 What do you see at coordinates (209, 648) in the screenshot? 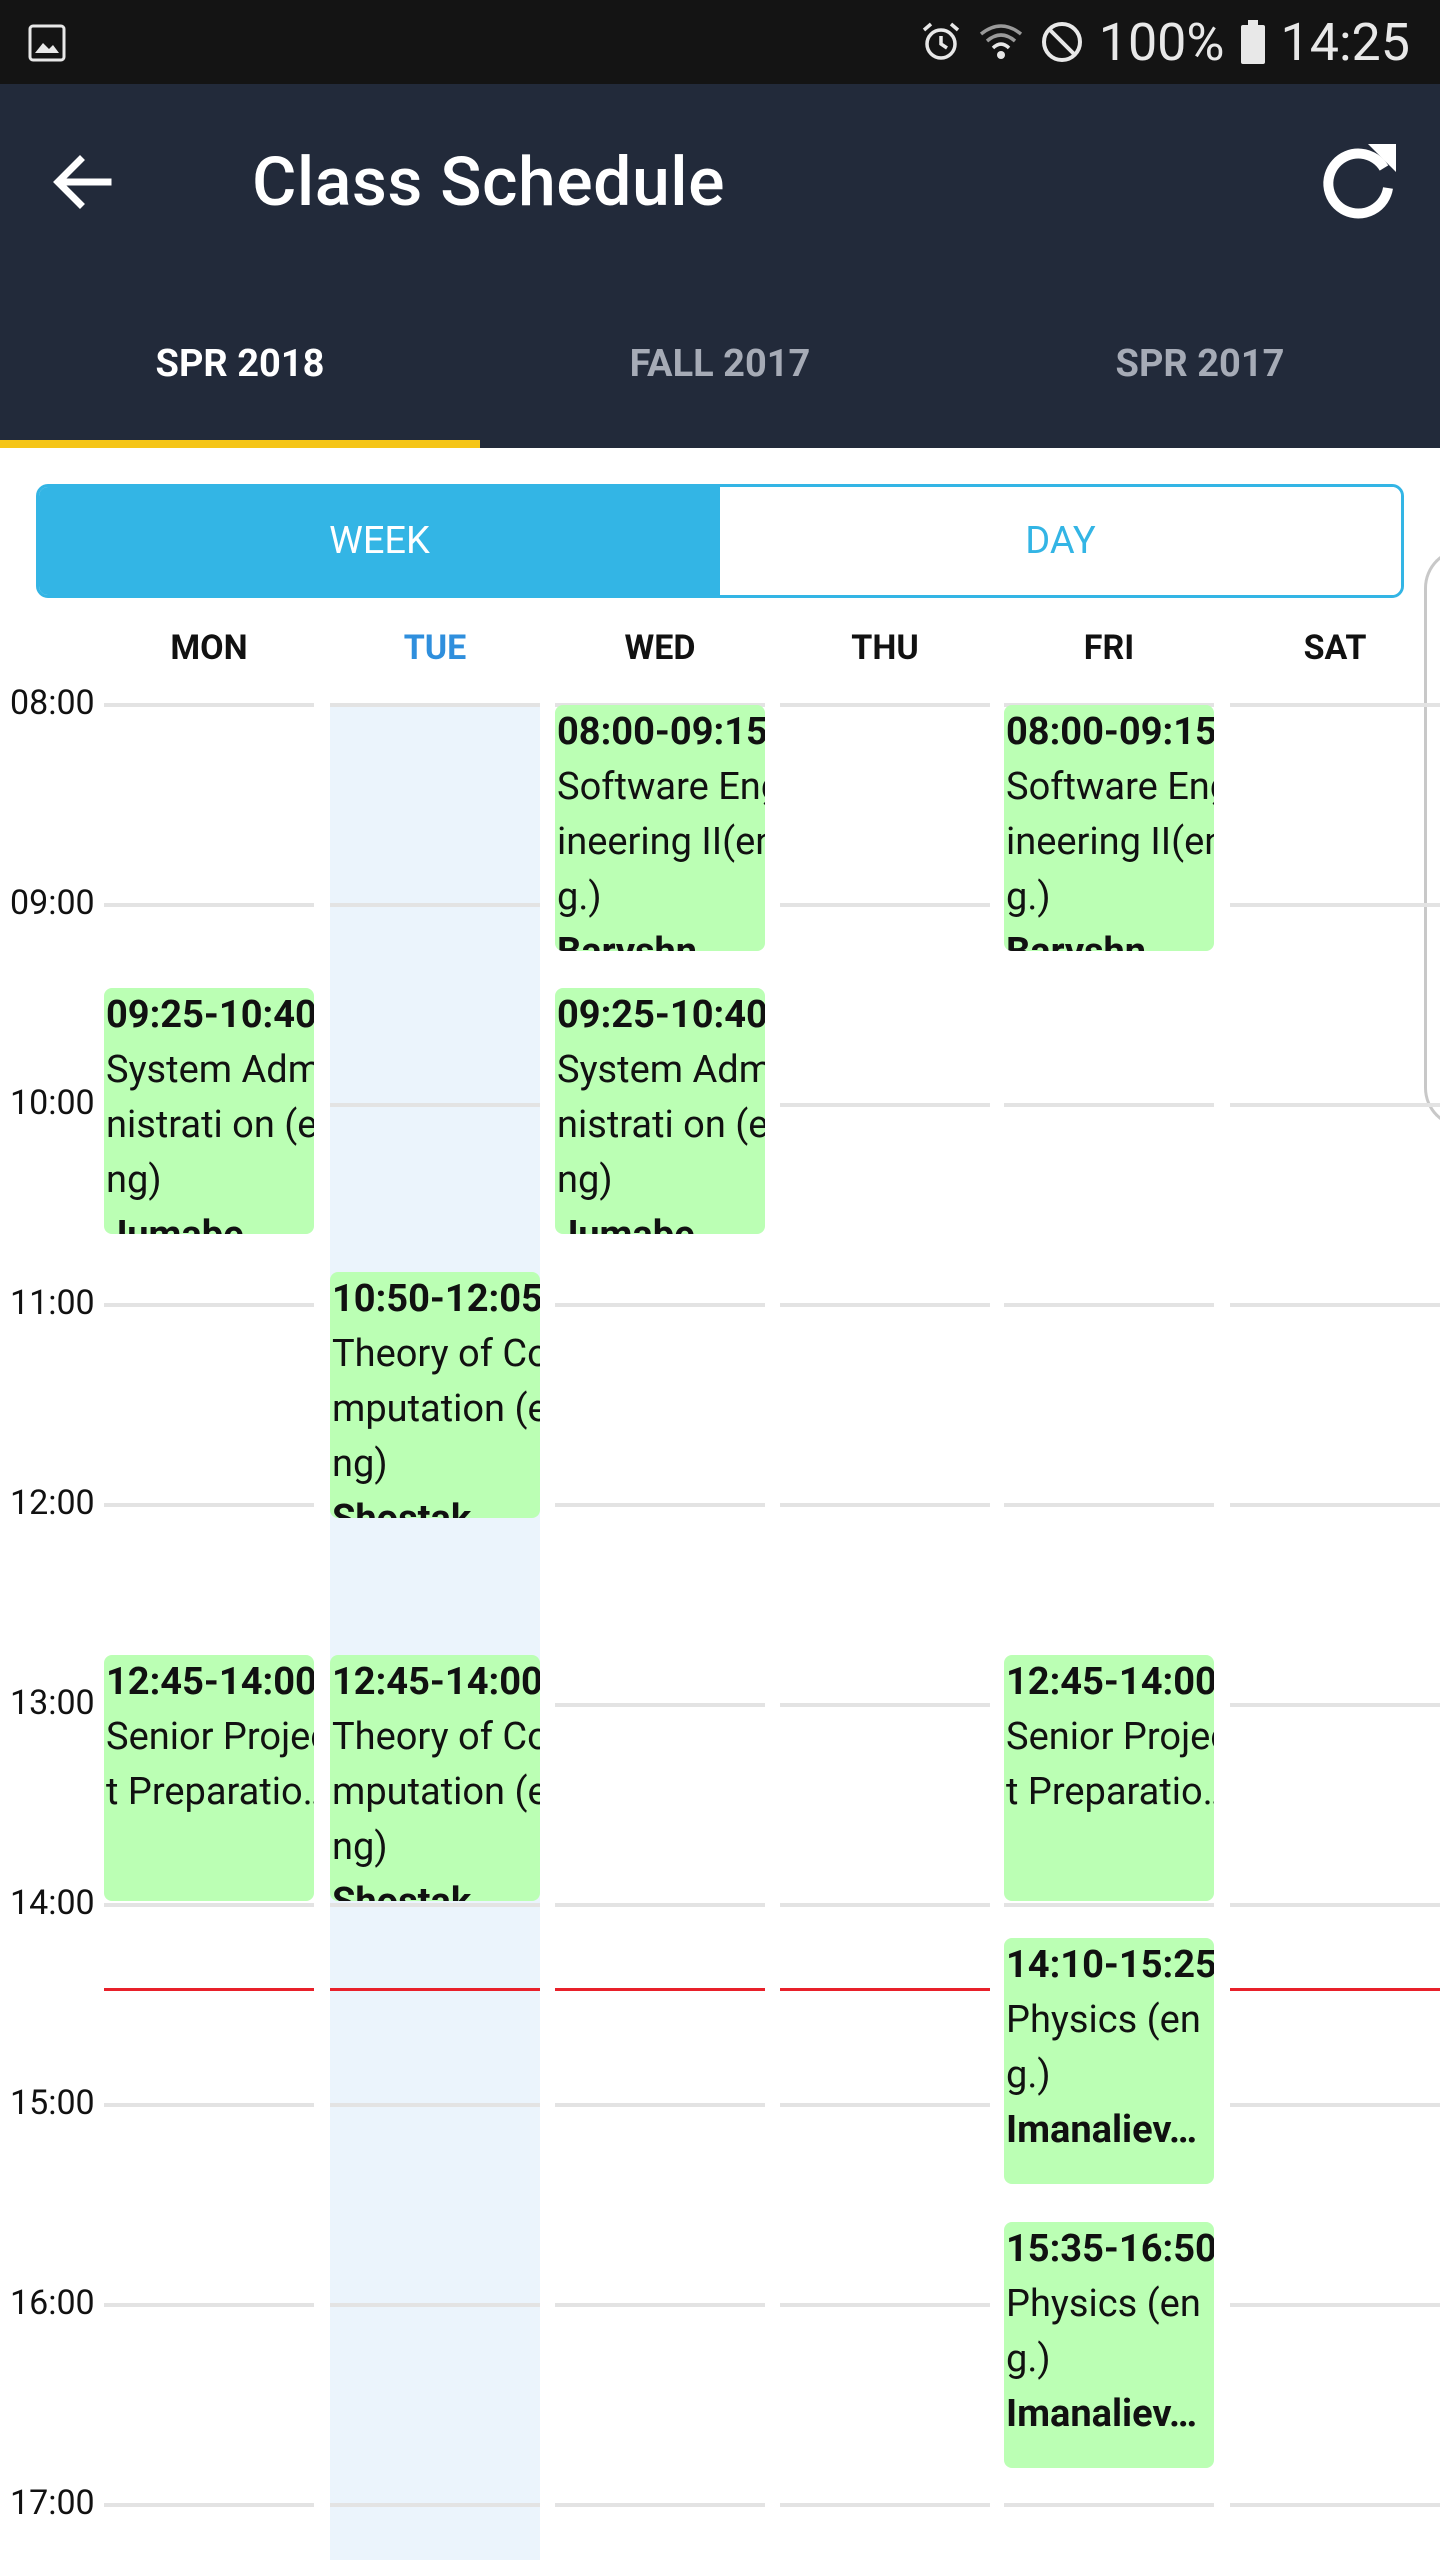
I see `day-label-mon: MON` at bounding box center [209, 648].